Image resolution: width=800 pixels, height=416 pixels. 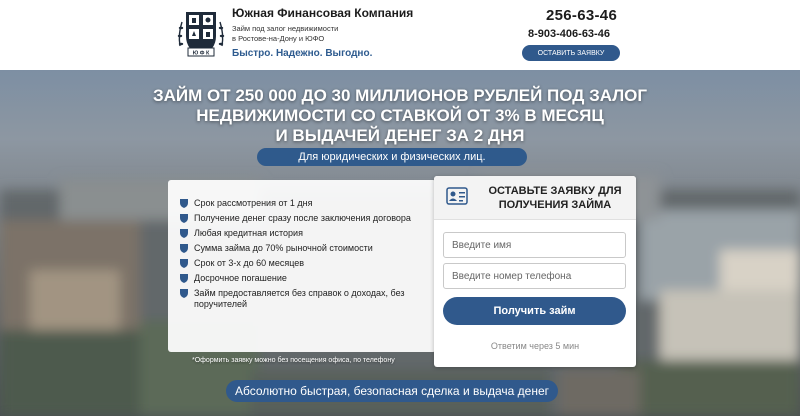 What do you see at coordinates (253, 203) in the screenshot?
I see `benefit-text: Срок рассмотрения от 1 дня` at bounding box center [253, 203].